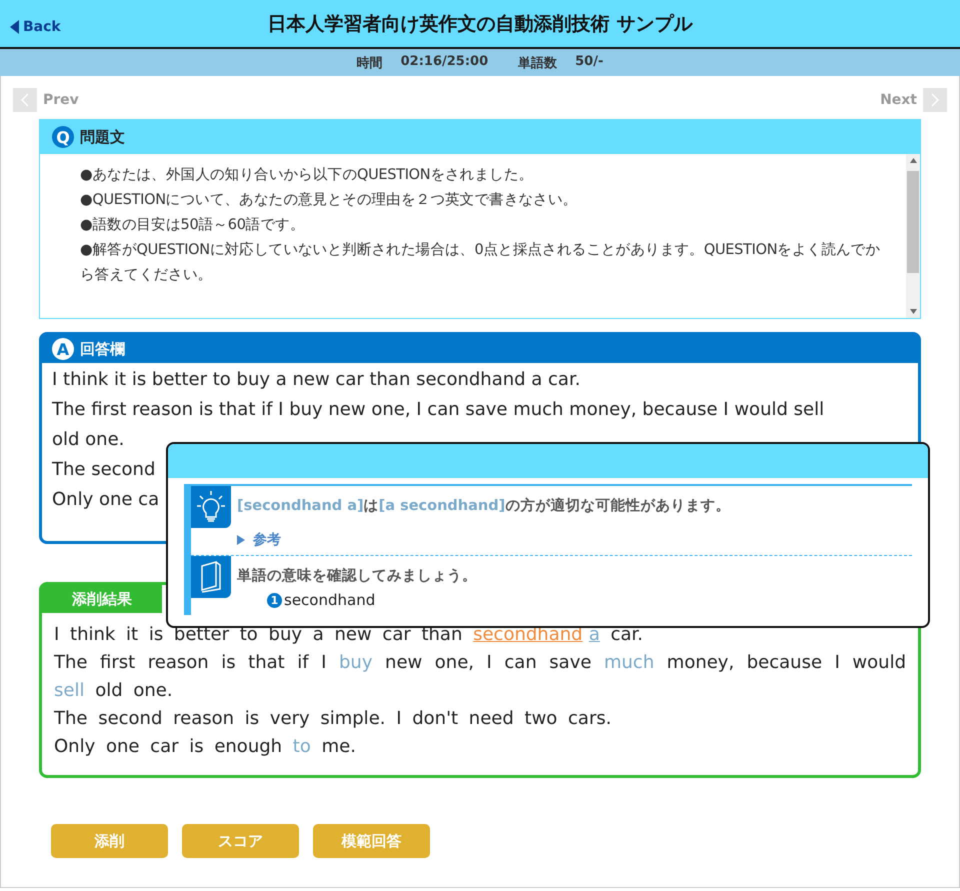  What do you see at coordinates (63, 349) in the screenshot?
I see `answer-badge: A` at bounding box center [63, 349].